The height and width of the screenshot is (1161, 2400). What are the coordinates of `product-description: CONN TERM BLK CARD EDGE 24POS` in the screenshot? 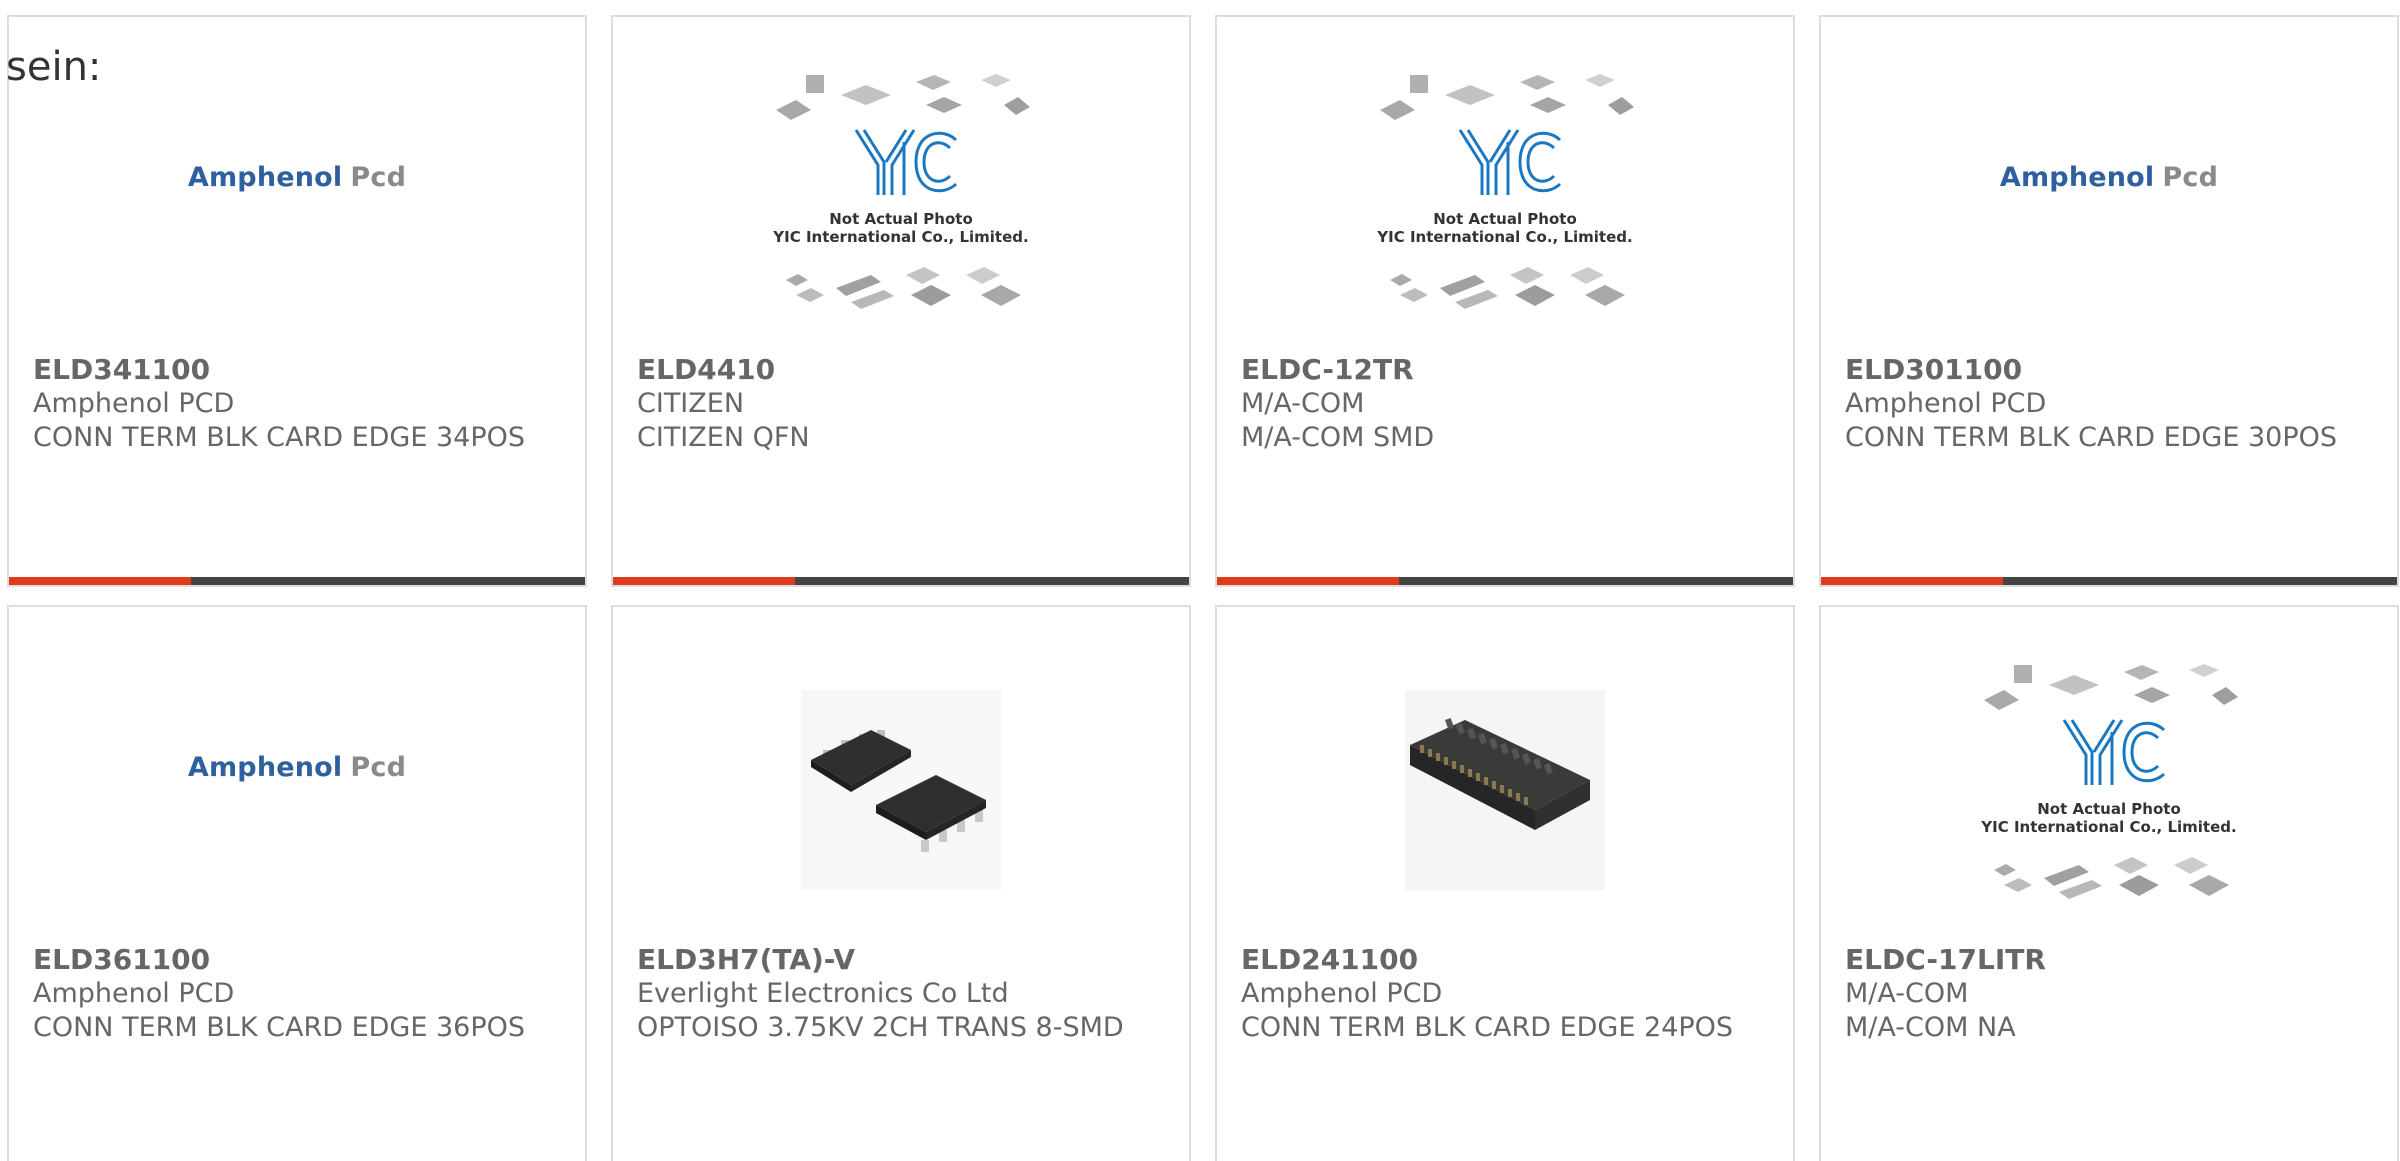 It's located at (1487, 1027).